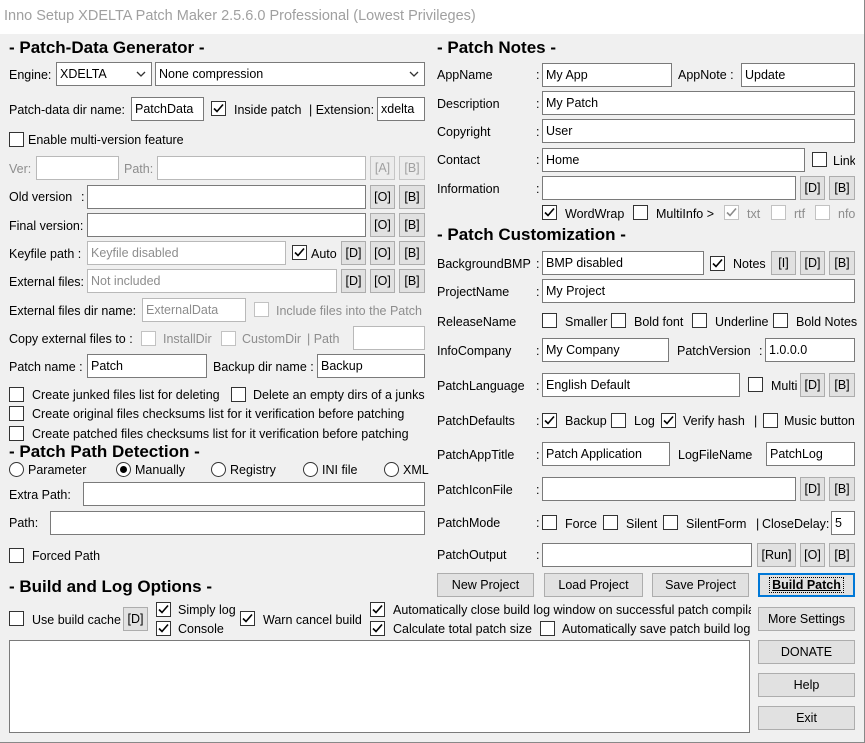 Image resolution: width=865 pixels, height=743 pixels. What do you see at coordinates (842, 555) in the screenshot?
I see `output-b-button: [B]` at bounding box center [842, 555].